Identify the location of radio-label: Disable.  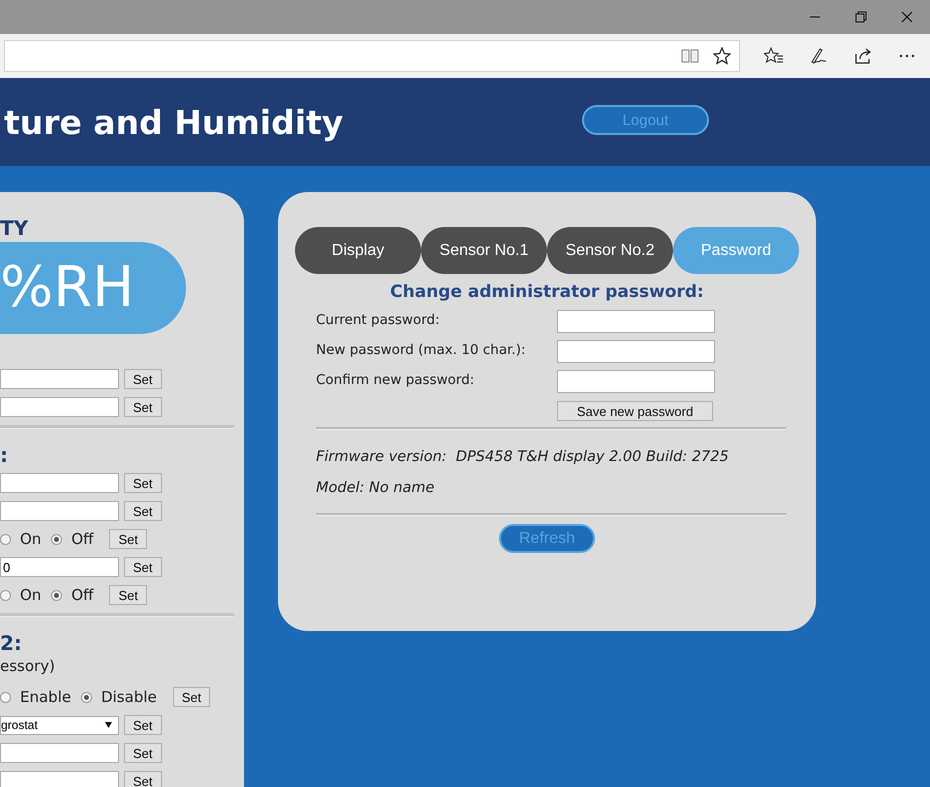
(129, 697).